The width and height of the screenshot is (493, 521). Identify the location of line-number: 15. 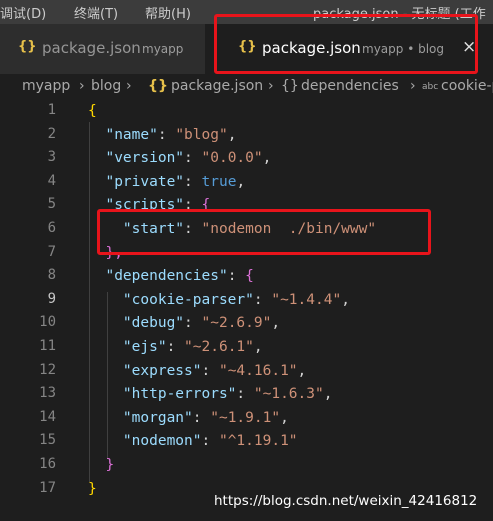
(47, 440).